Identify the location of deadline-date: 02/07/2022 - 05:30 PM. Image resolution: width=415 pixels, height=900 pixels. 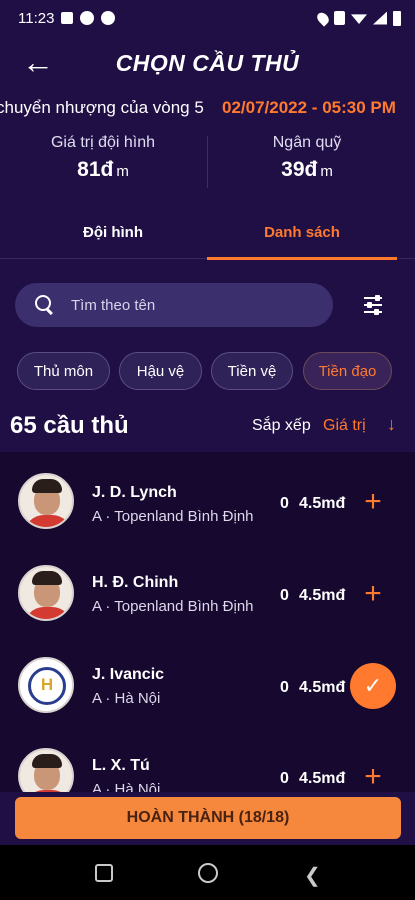
(309, 107).